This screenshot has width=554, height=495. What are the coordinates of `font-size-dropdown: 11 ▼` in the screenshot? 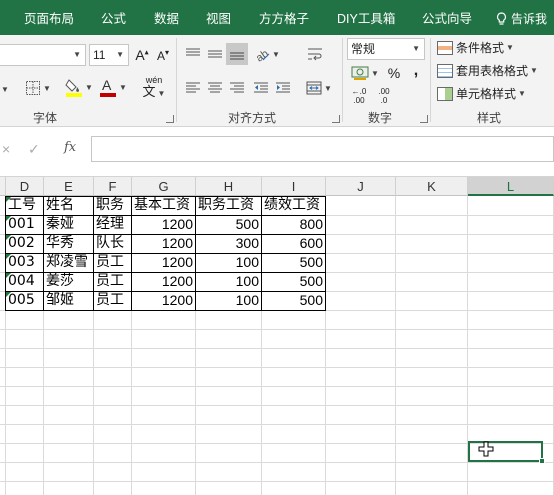 It's located at (109, 55).